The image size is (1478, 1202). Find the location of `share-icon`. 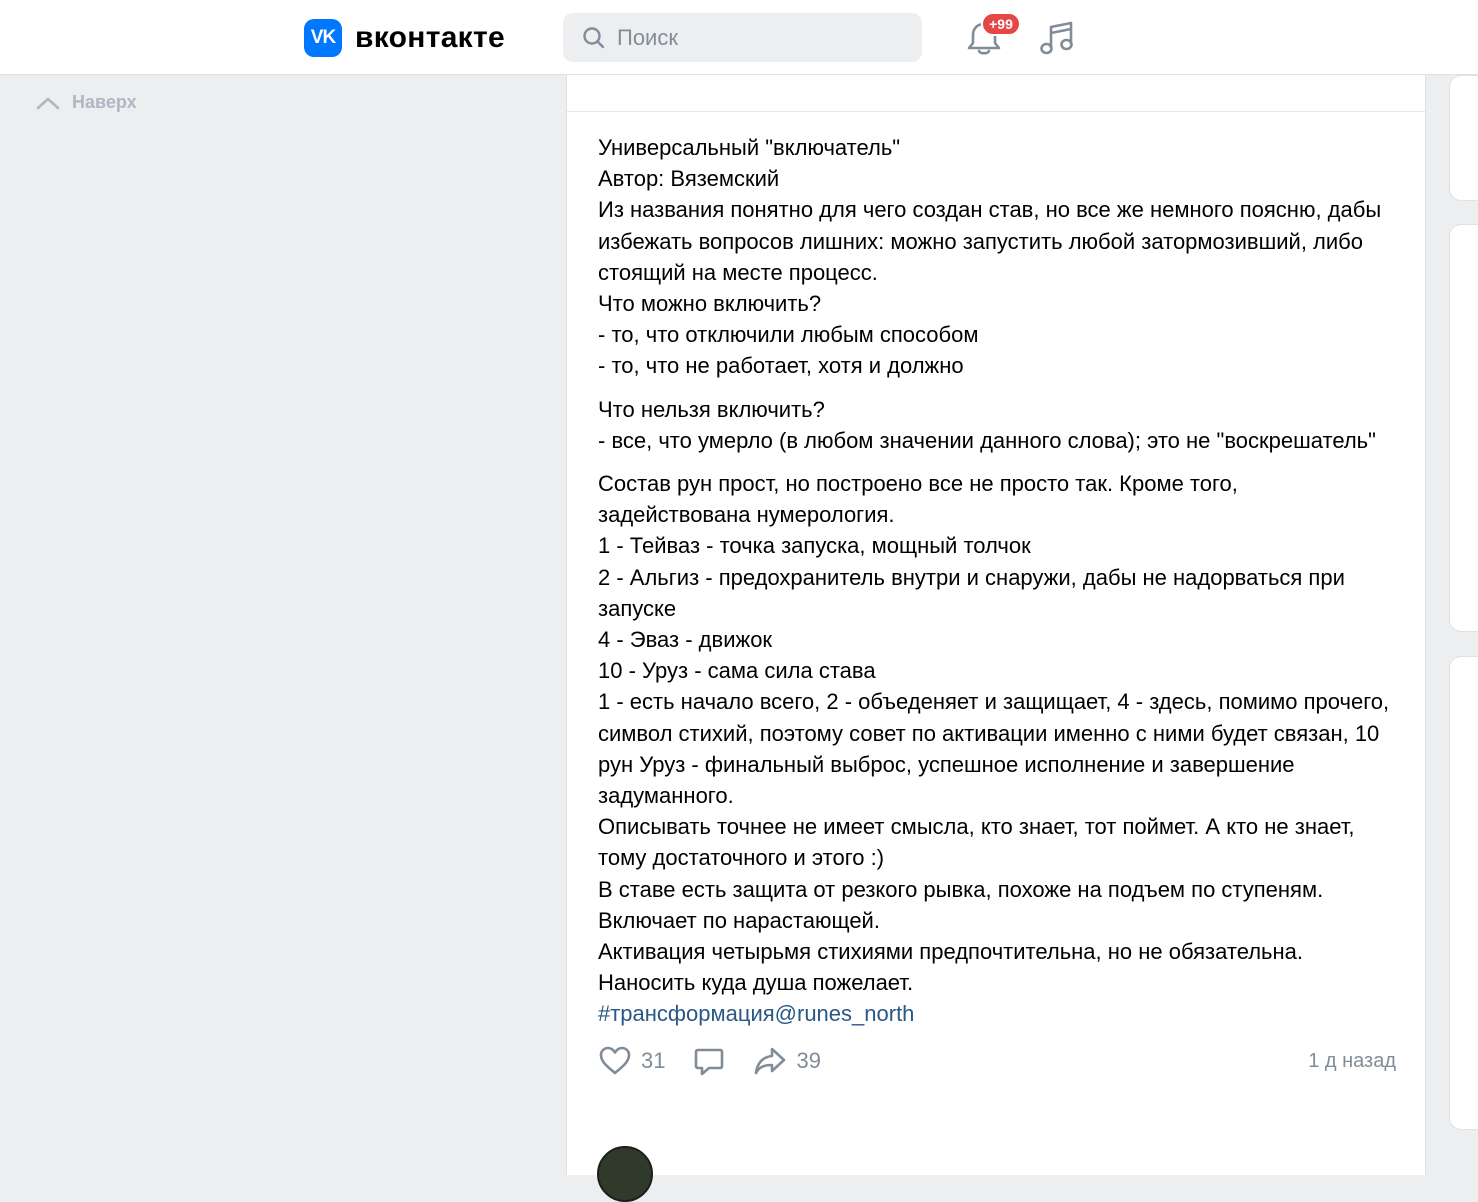

share-icon is located at coordinates (770, 1061).